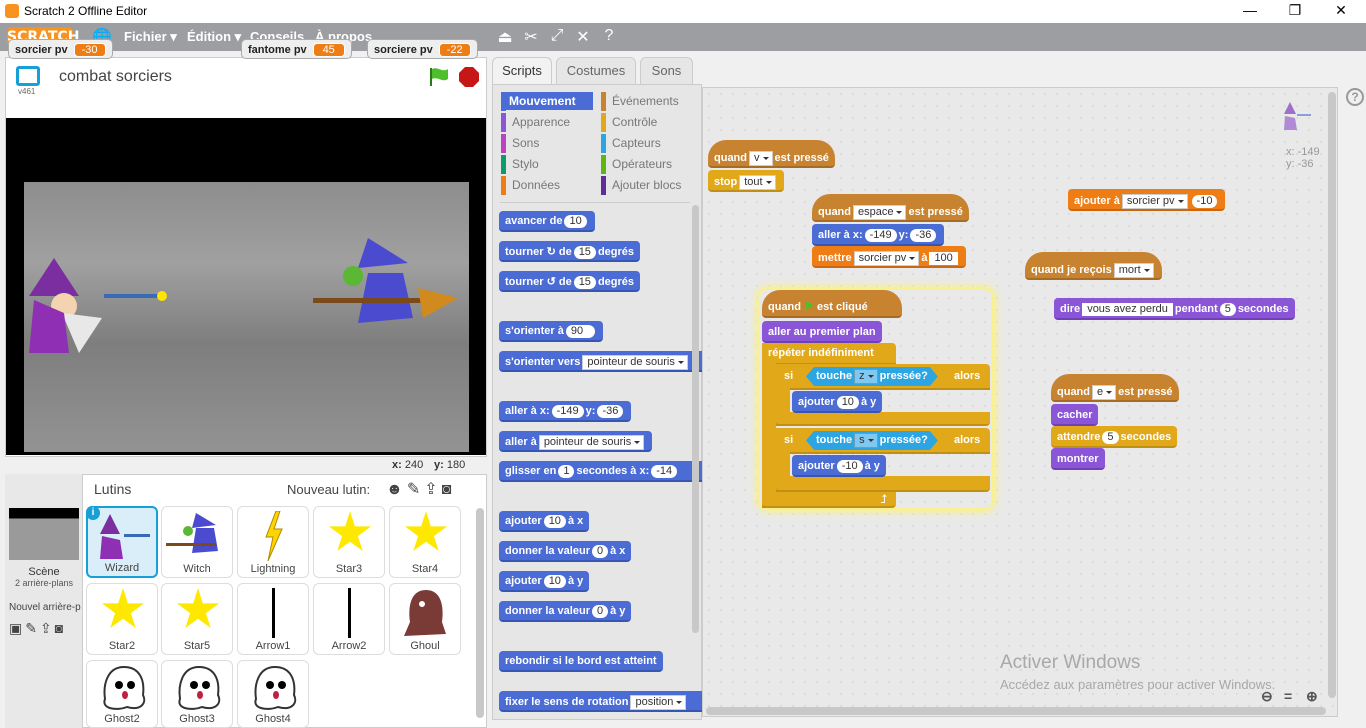  I want to click on grow-icon: ⤢, so click(557, 36).